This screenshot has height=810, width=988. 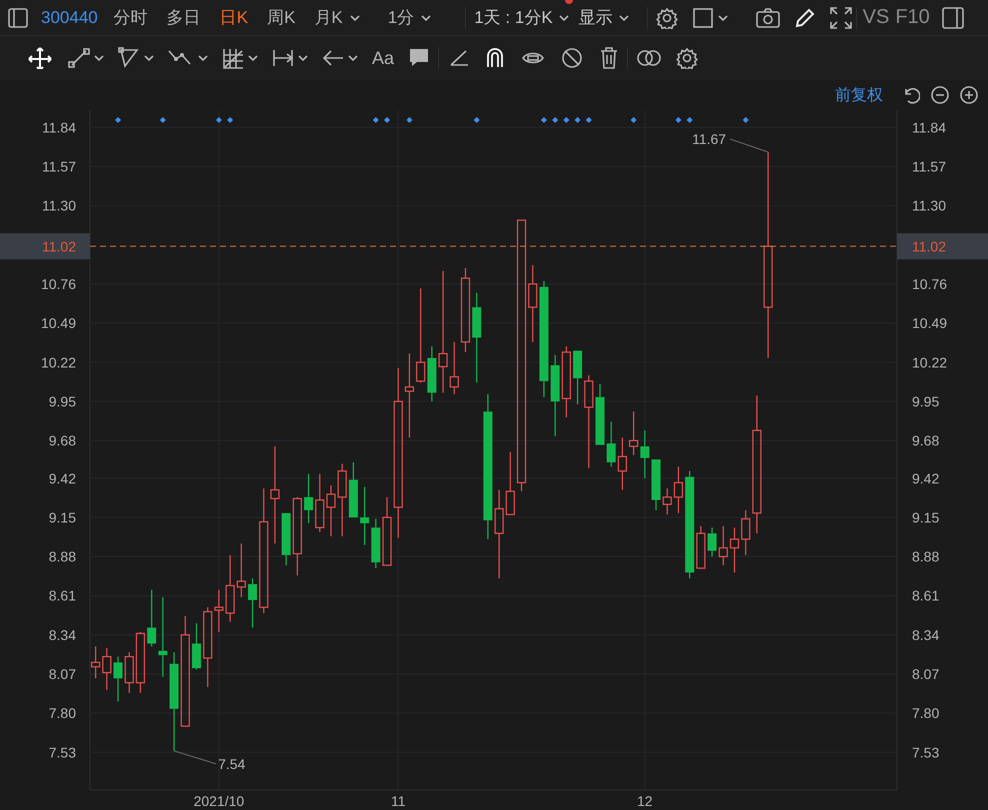 What do you see at coordinates (62, 401) in the screenshot?
I see `axis-label: 9.95` at bounding box center [62, 401].